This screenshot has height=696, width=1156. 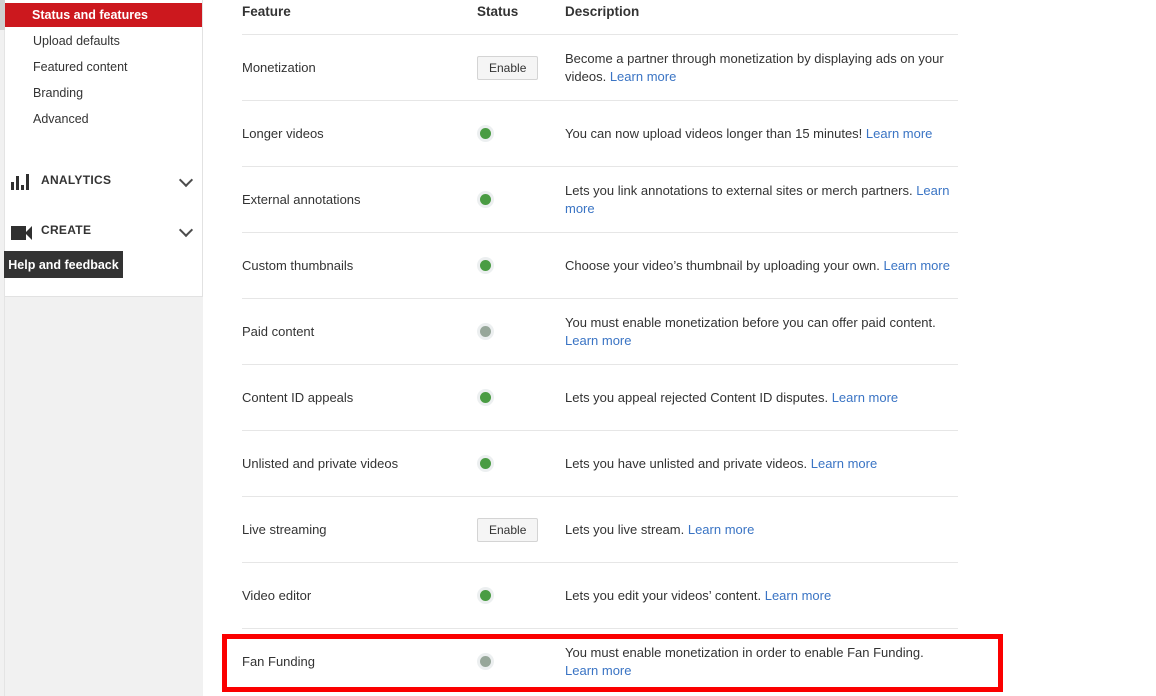 I want to click on feature-name: Paid content, so click(x=278, y=331).